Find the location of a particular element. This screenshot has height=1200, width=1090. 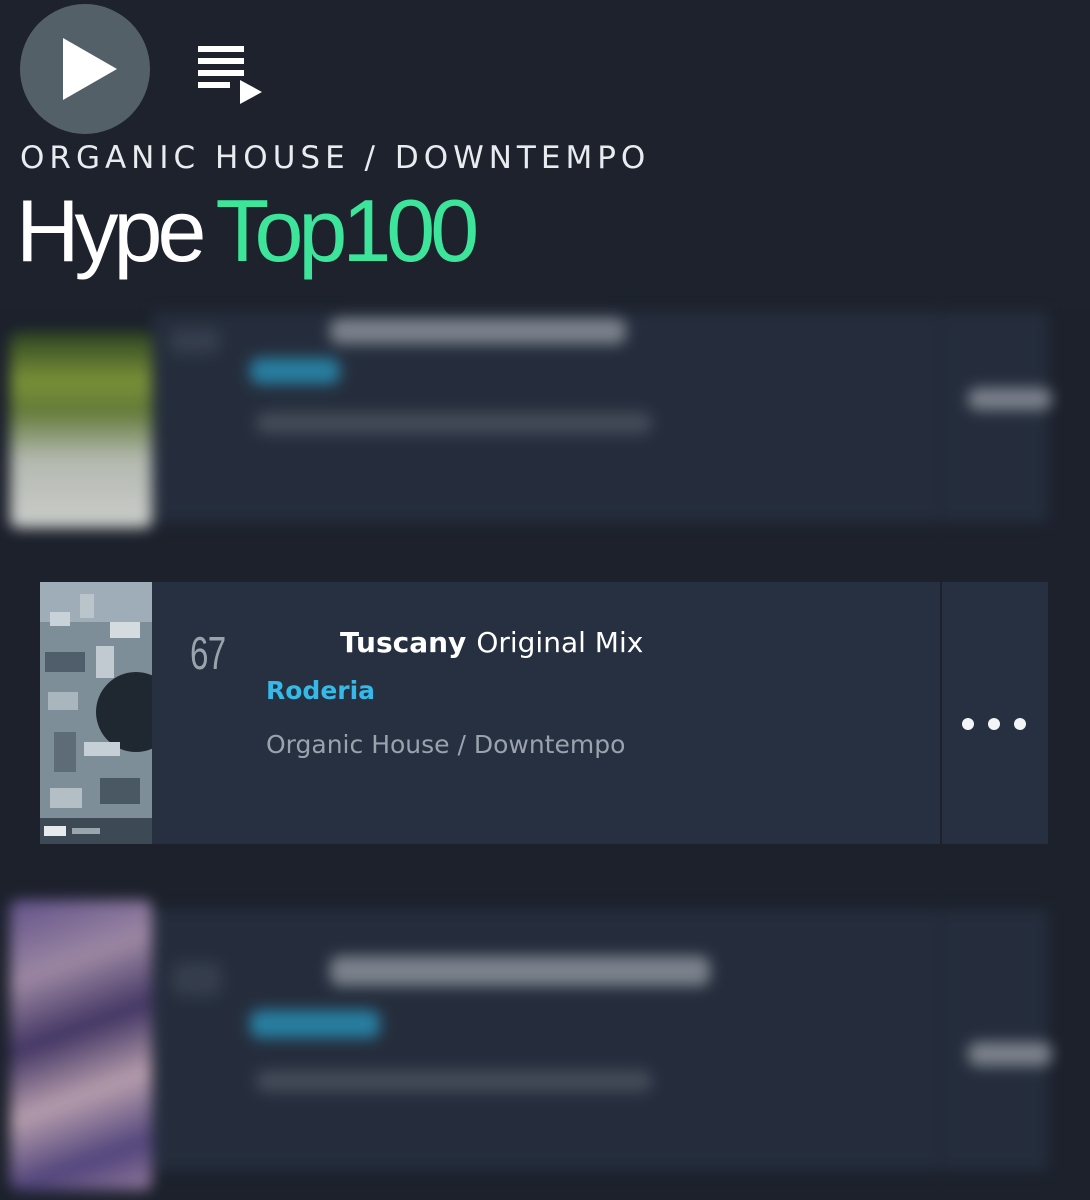

track-title: Tuscany Original Mix is located at coordinates (491, 642).